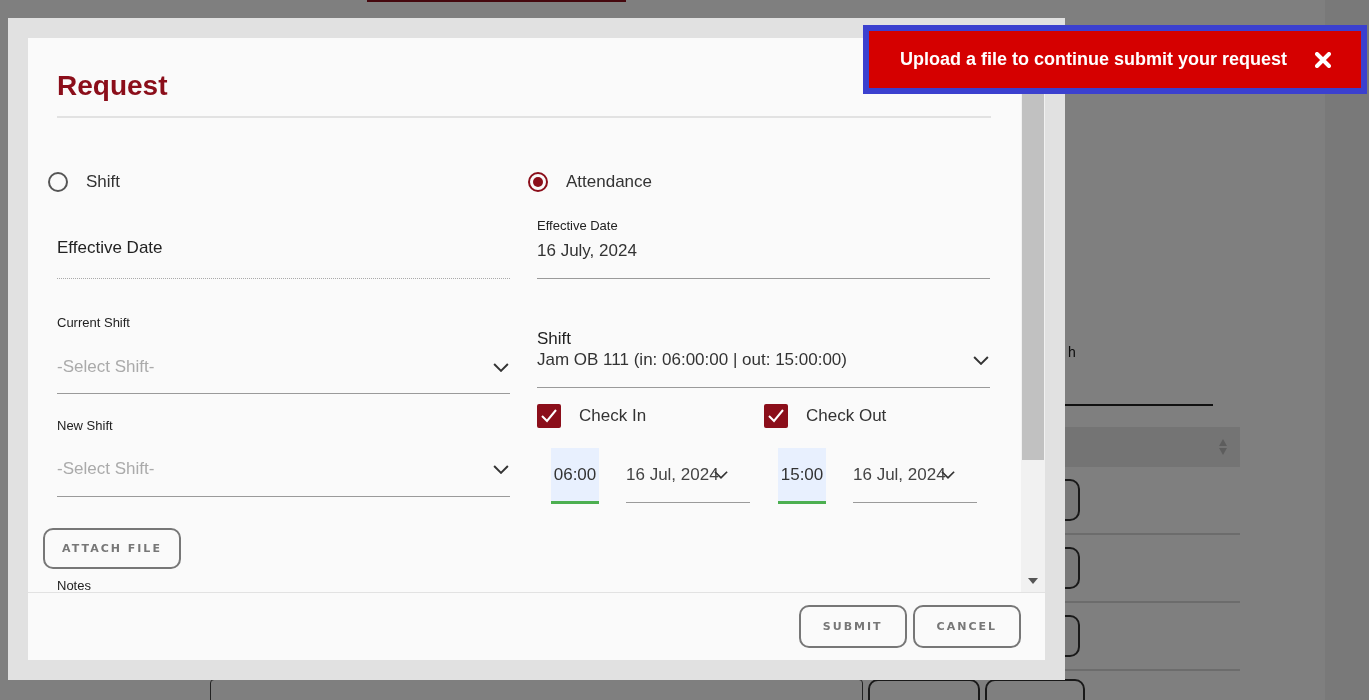  What do you see at coordinates (852, 626) in the screenshot?
I see `dialog-button: SUBMIT` at bounding box center [852, 626].